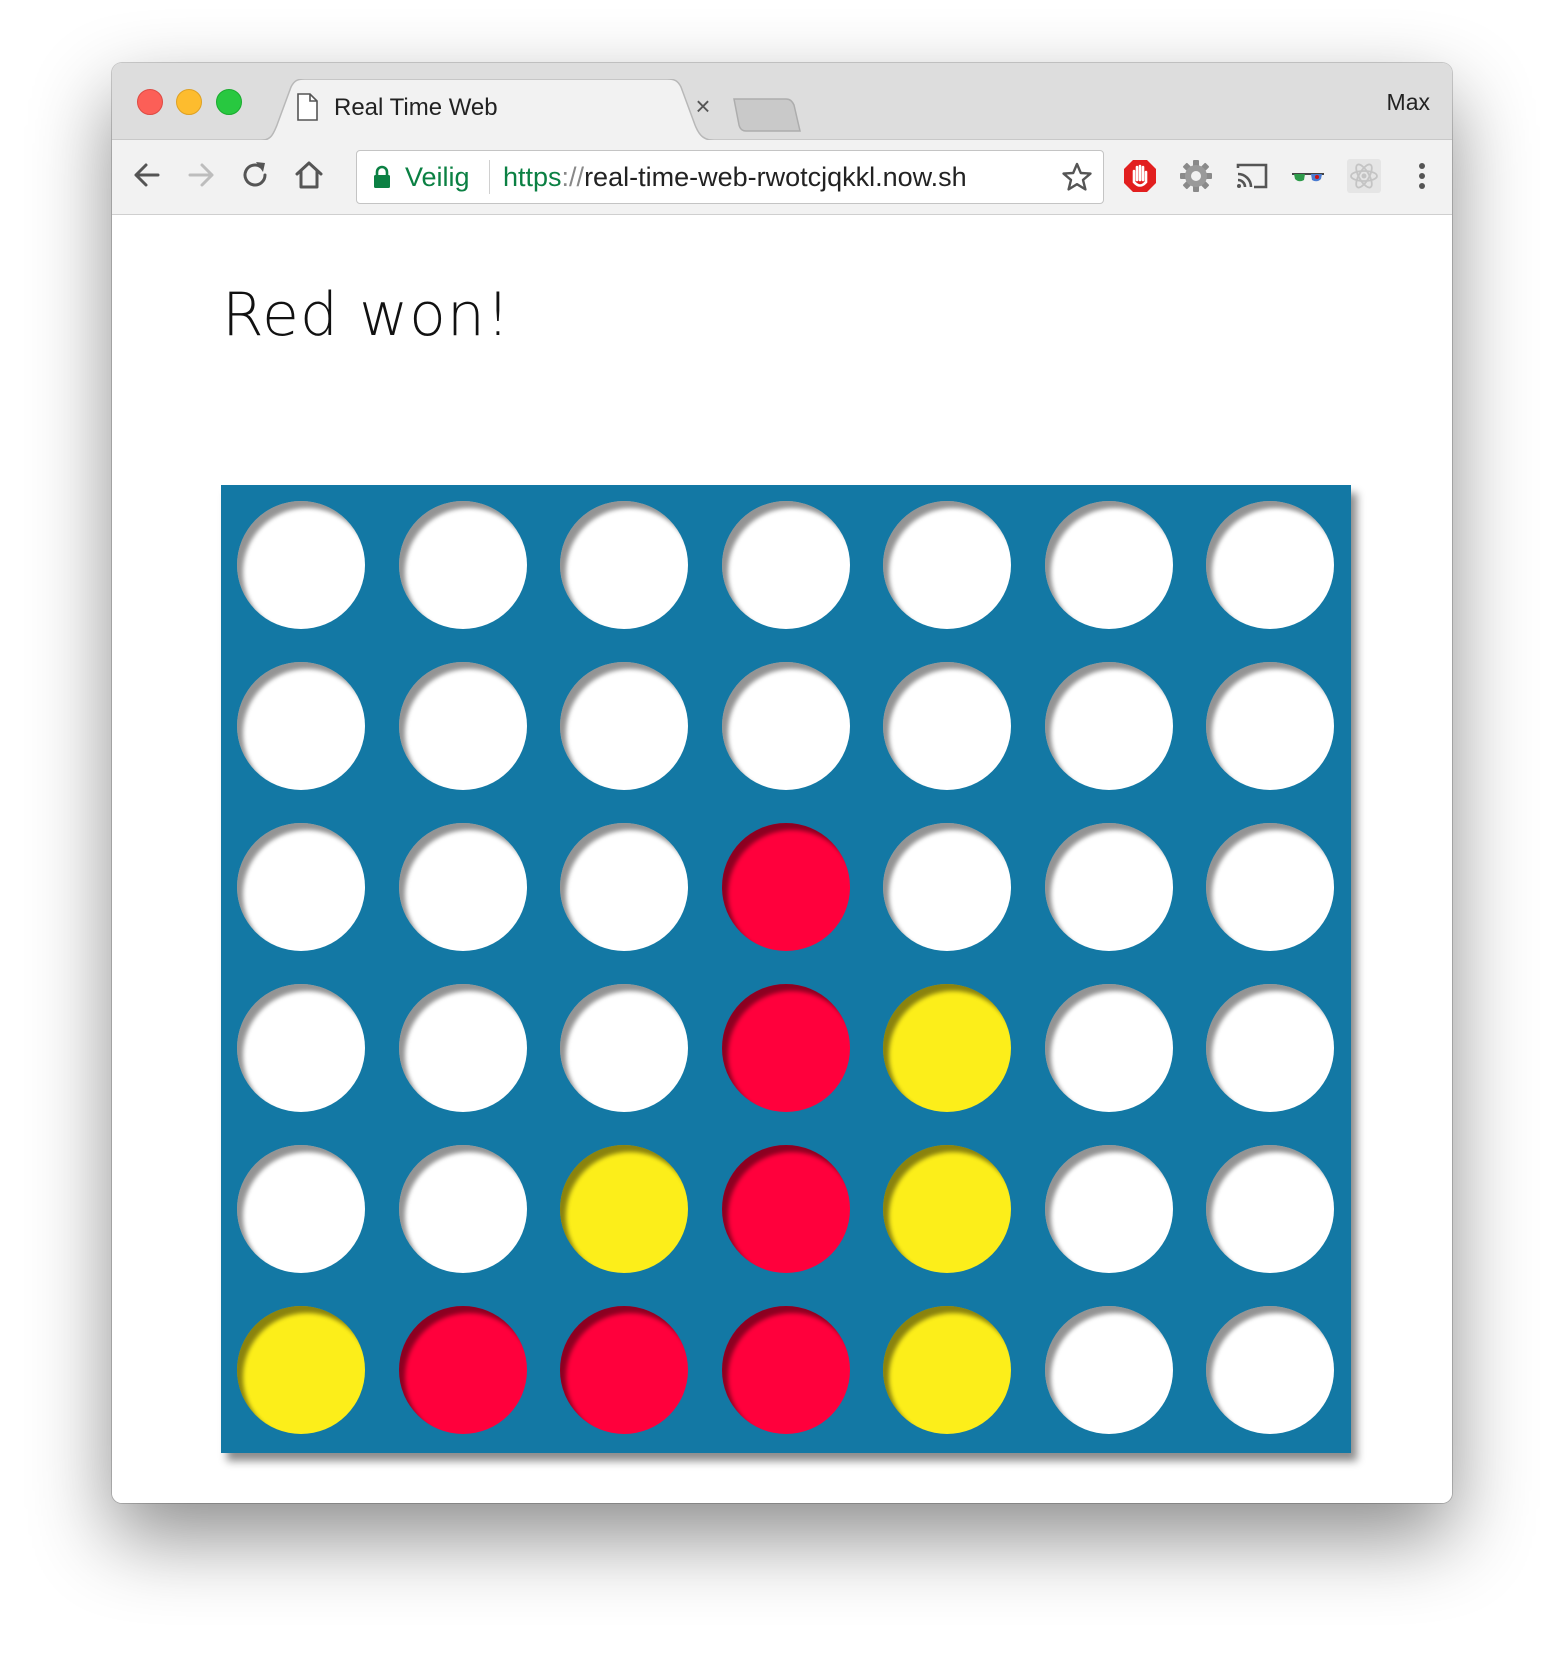 This screenshot has height=1656, width=1560. What do you see at coordinates (437, 177) in the screenshot?
I see `secure-label: Veilig` at bounding box center [437, 177].